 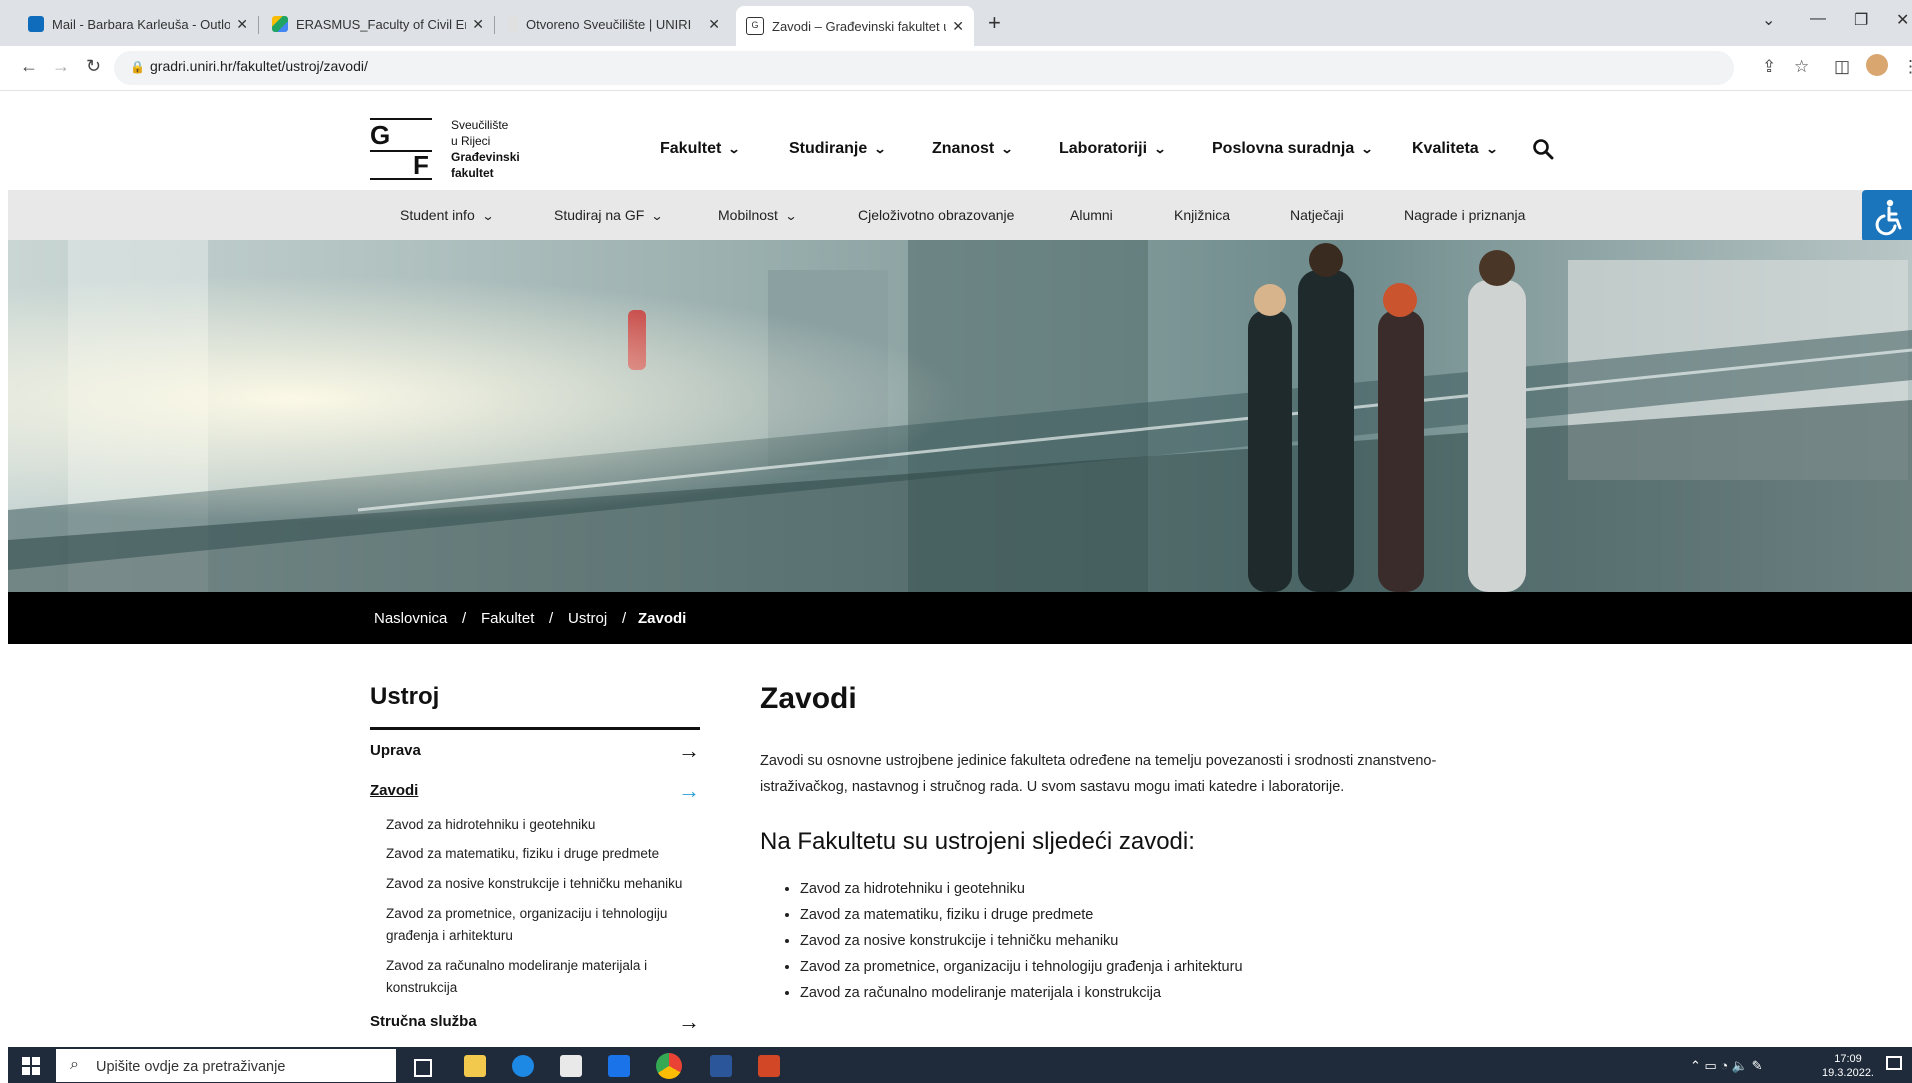 What do you see at coordinates (1902, 20) in the screenshot?
I see `close-window-icon: ✕` at bounding box center [1902, 20].